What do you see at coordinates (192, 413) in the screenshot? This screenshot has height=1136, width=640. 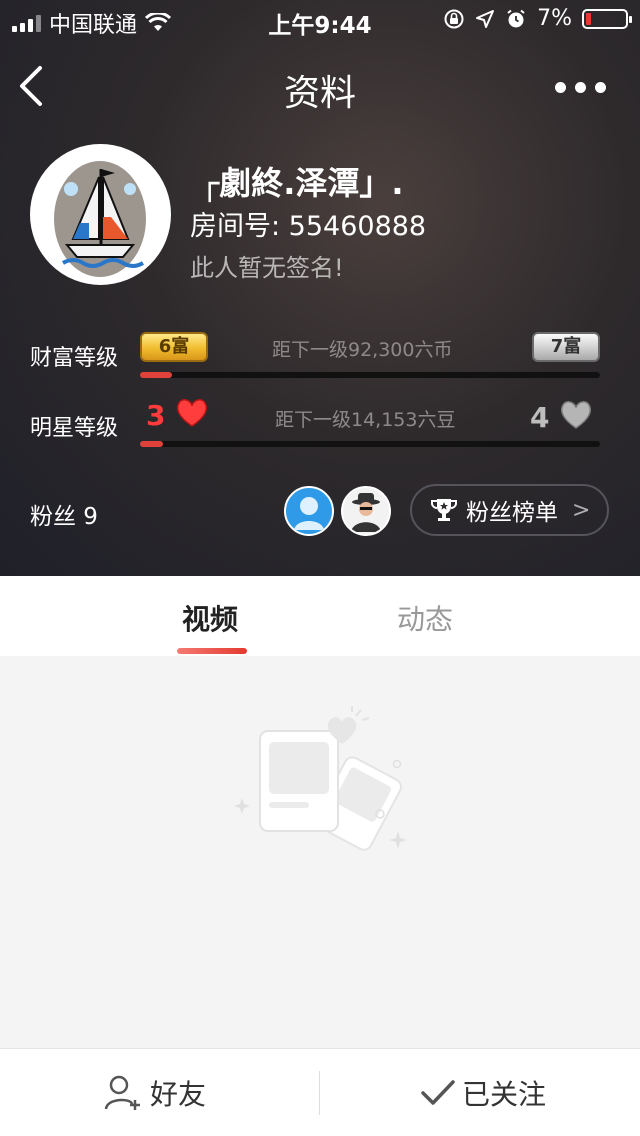 I see `red-heart-icon` at bounding box center [192, 413].